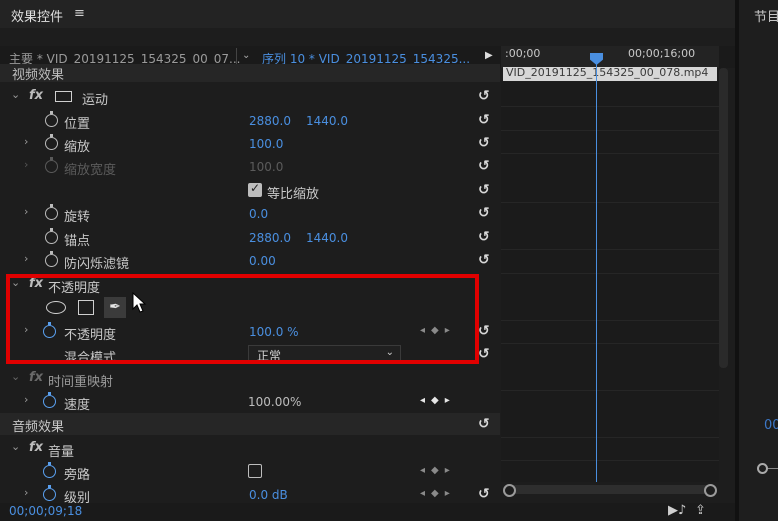 This screenshot has height=521, width=778. I want to click on position-row: 位置 2880.0 1440.0 ↺, so click(250, 120).